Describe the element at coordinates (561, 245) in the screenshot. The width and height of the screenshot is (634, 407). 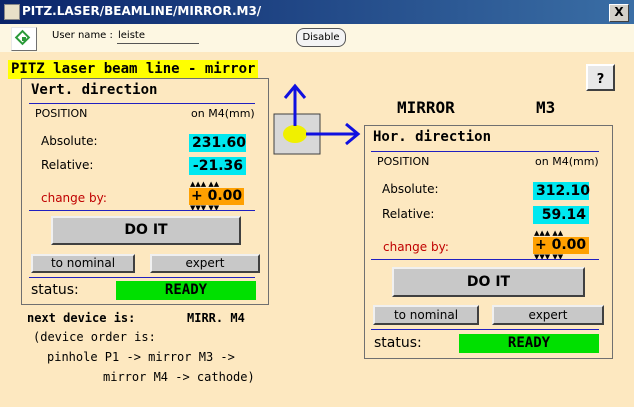
I see `horizontal-change-input: + 0.00` at that location.